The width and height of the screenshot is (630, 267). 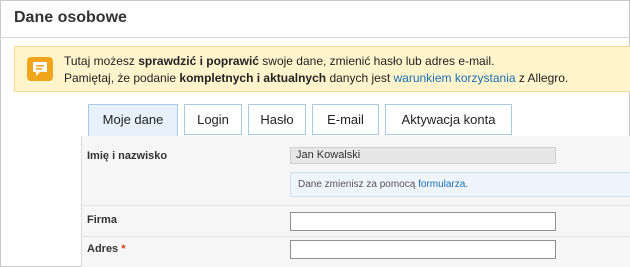 What do you see at coordinates (448, 119) in the screenshot?
I see `tab-aktywacja-konta: Aktywacja konta` at bounding box center [448, 119].